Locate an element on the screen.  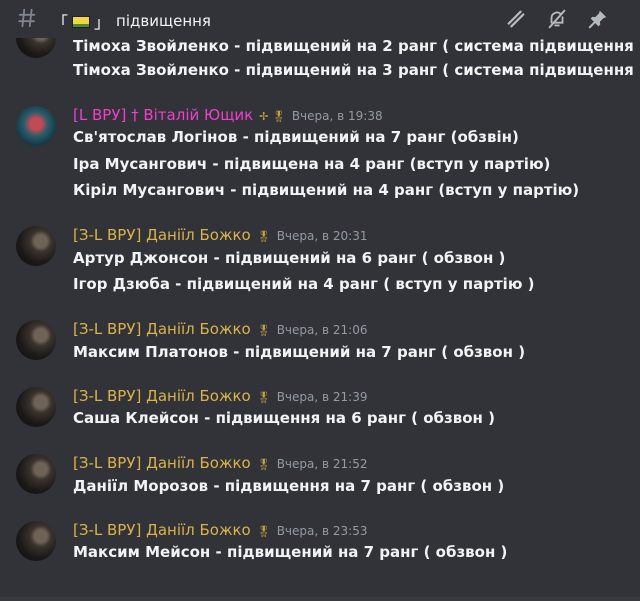
timestamp: Вчера, в 21:39 is located at coordinates (322, 397).